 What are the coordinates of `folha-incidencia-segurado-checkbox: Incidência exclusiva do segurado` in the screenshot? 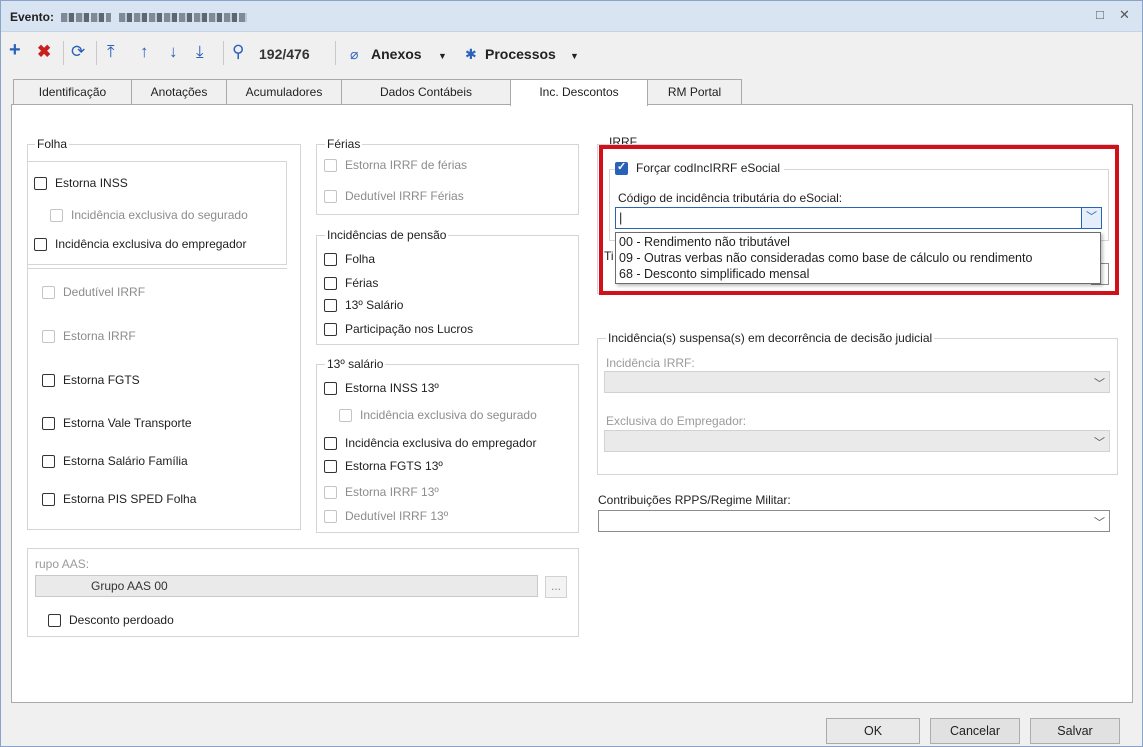 It's located at (149, 215).